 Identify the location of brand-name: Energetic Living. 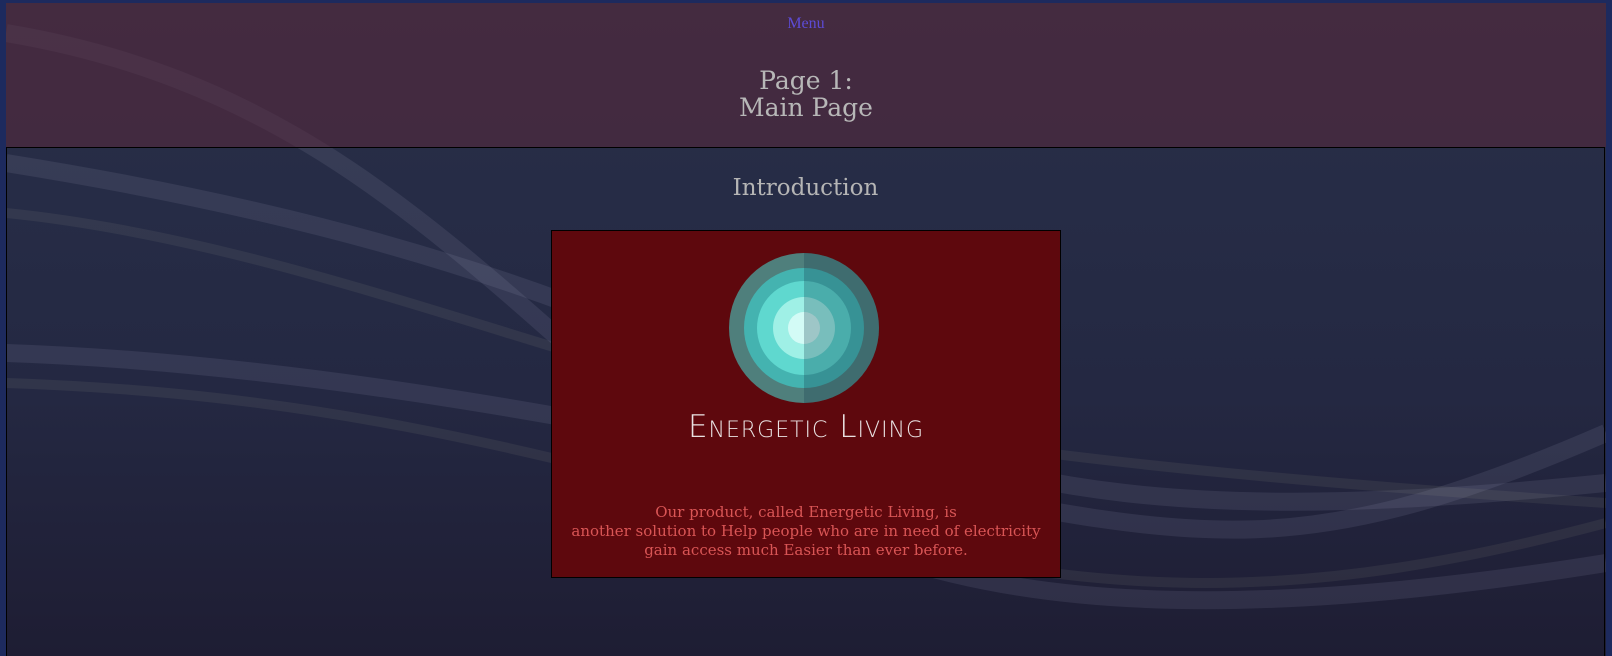
(806, 427).